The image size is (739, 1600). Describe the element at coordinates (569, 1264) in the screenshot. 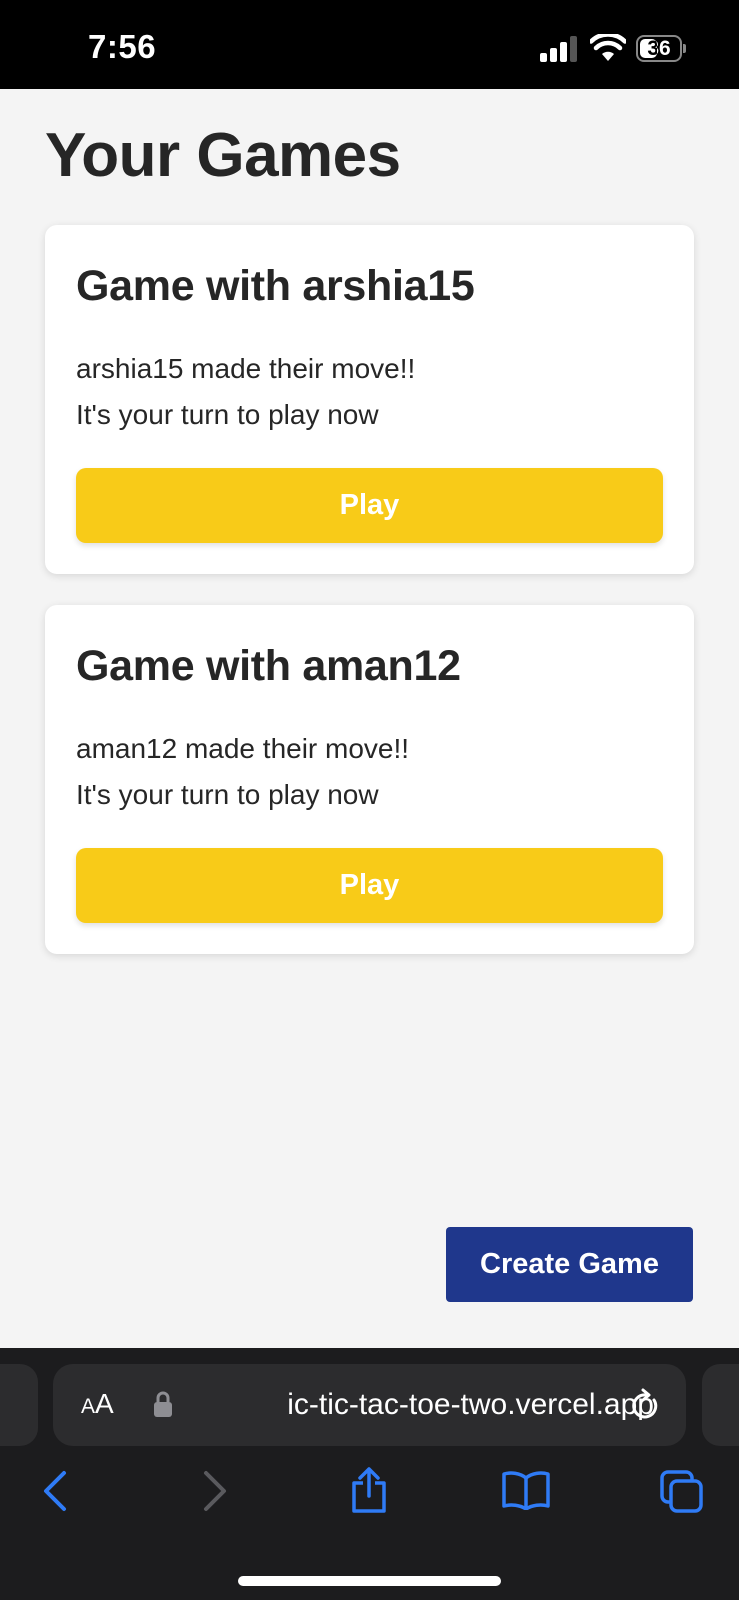

I see `create-game-button: Create Game` at that location.